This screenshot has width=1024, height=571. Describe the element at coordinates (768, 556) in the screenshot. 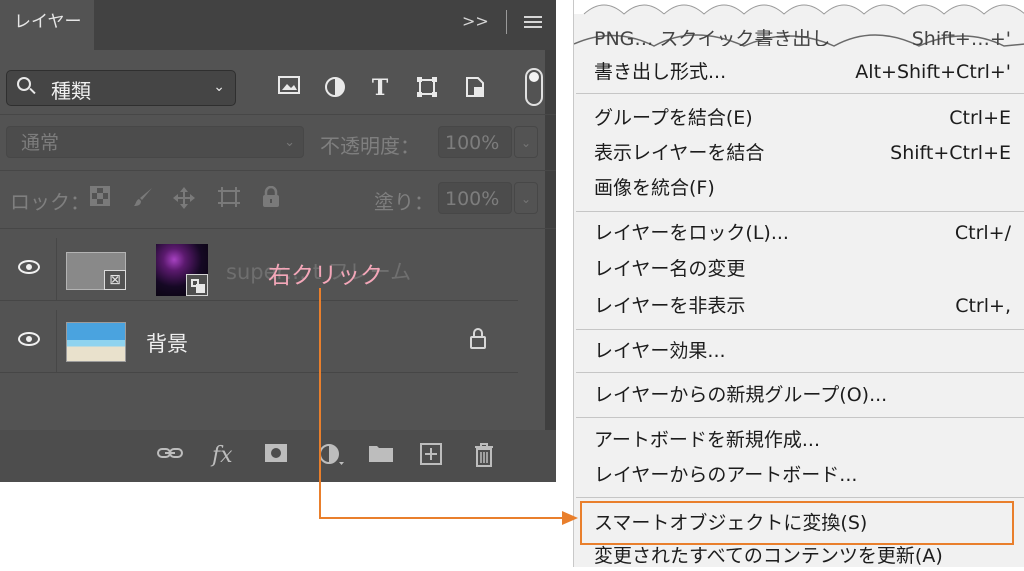

I see `menu-item-label: 変更されたすべてのコンテンツを更新(A)` at that location.